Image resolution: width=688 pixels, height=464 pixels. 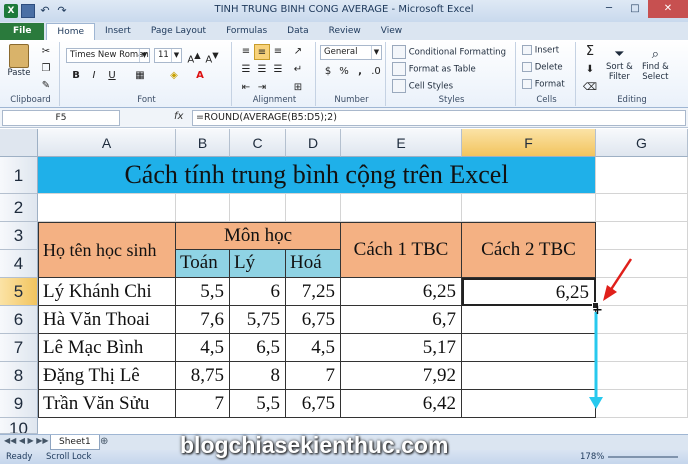 I want to click on increase-decimal-icon: .0, so click(x=376, y=72).